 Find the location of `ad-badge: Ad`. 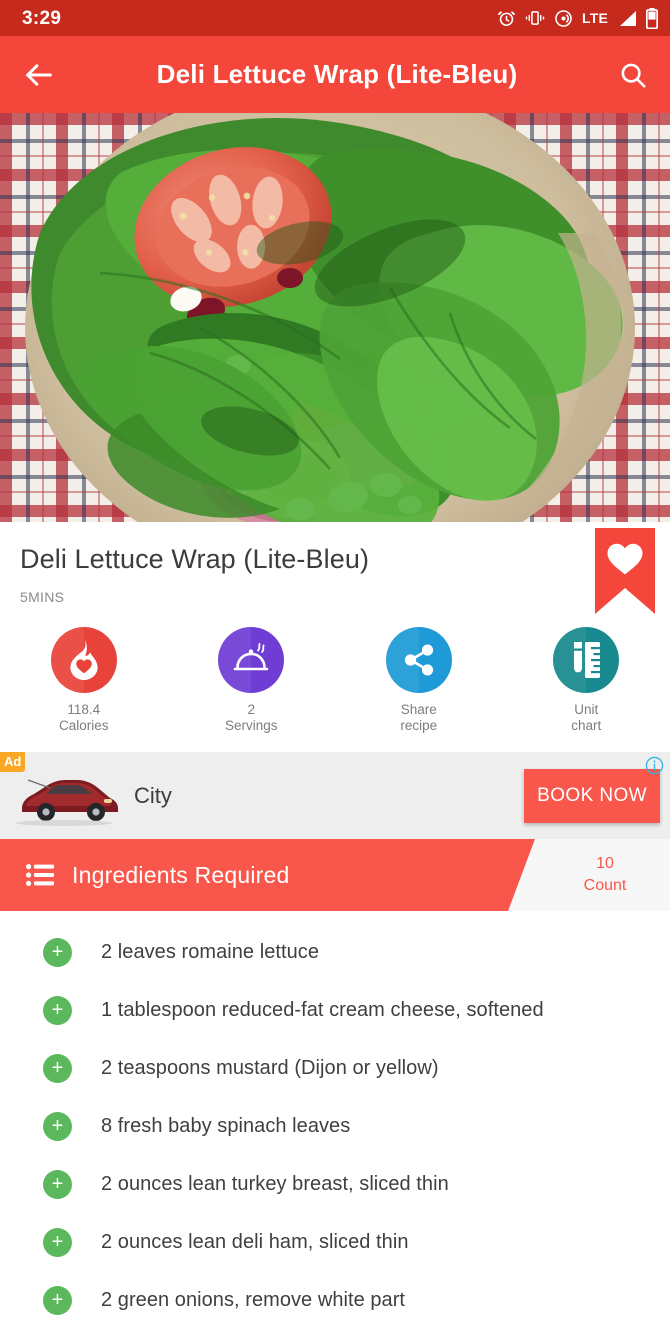

ad-badge: Ad is located at coordinates (13, 762).